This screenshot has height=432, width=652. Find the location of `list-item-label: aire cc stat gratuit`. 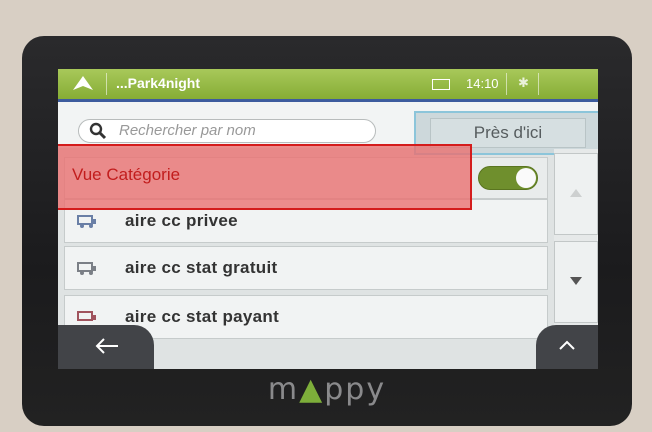

list-item-label: aire cc stat gratuit is located at coordinates (201, 267).